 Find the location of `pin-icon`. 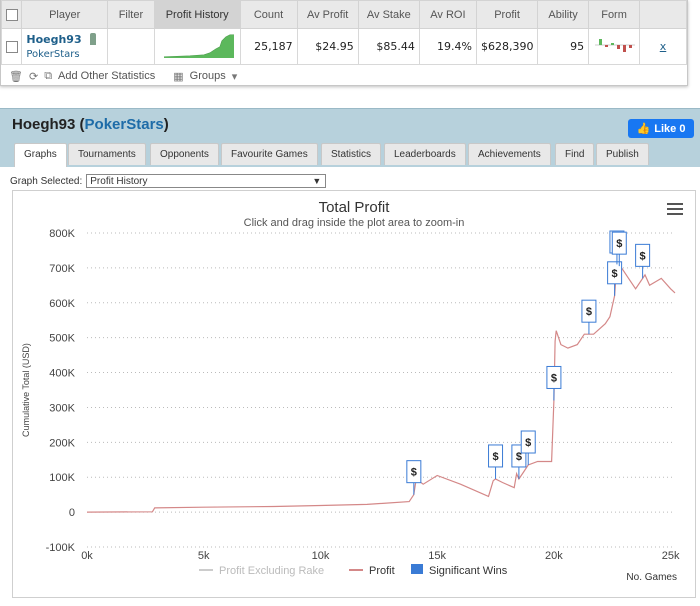

pin-icon is located at coordinates (92, 39).